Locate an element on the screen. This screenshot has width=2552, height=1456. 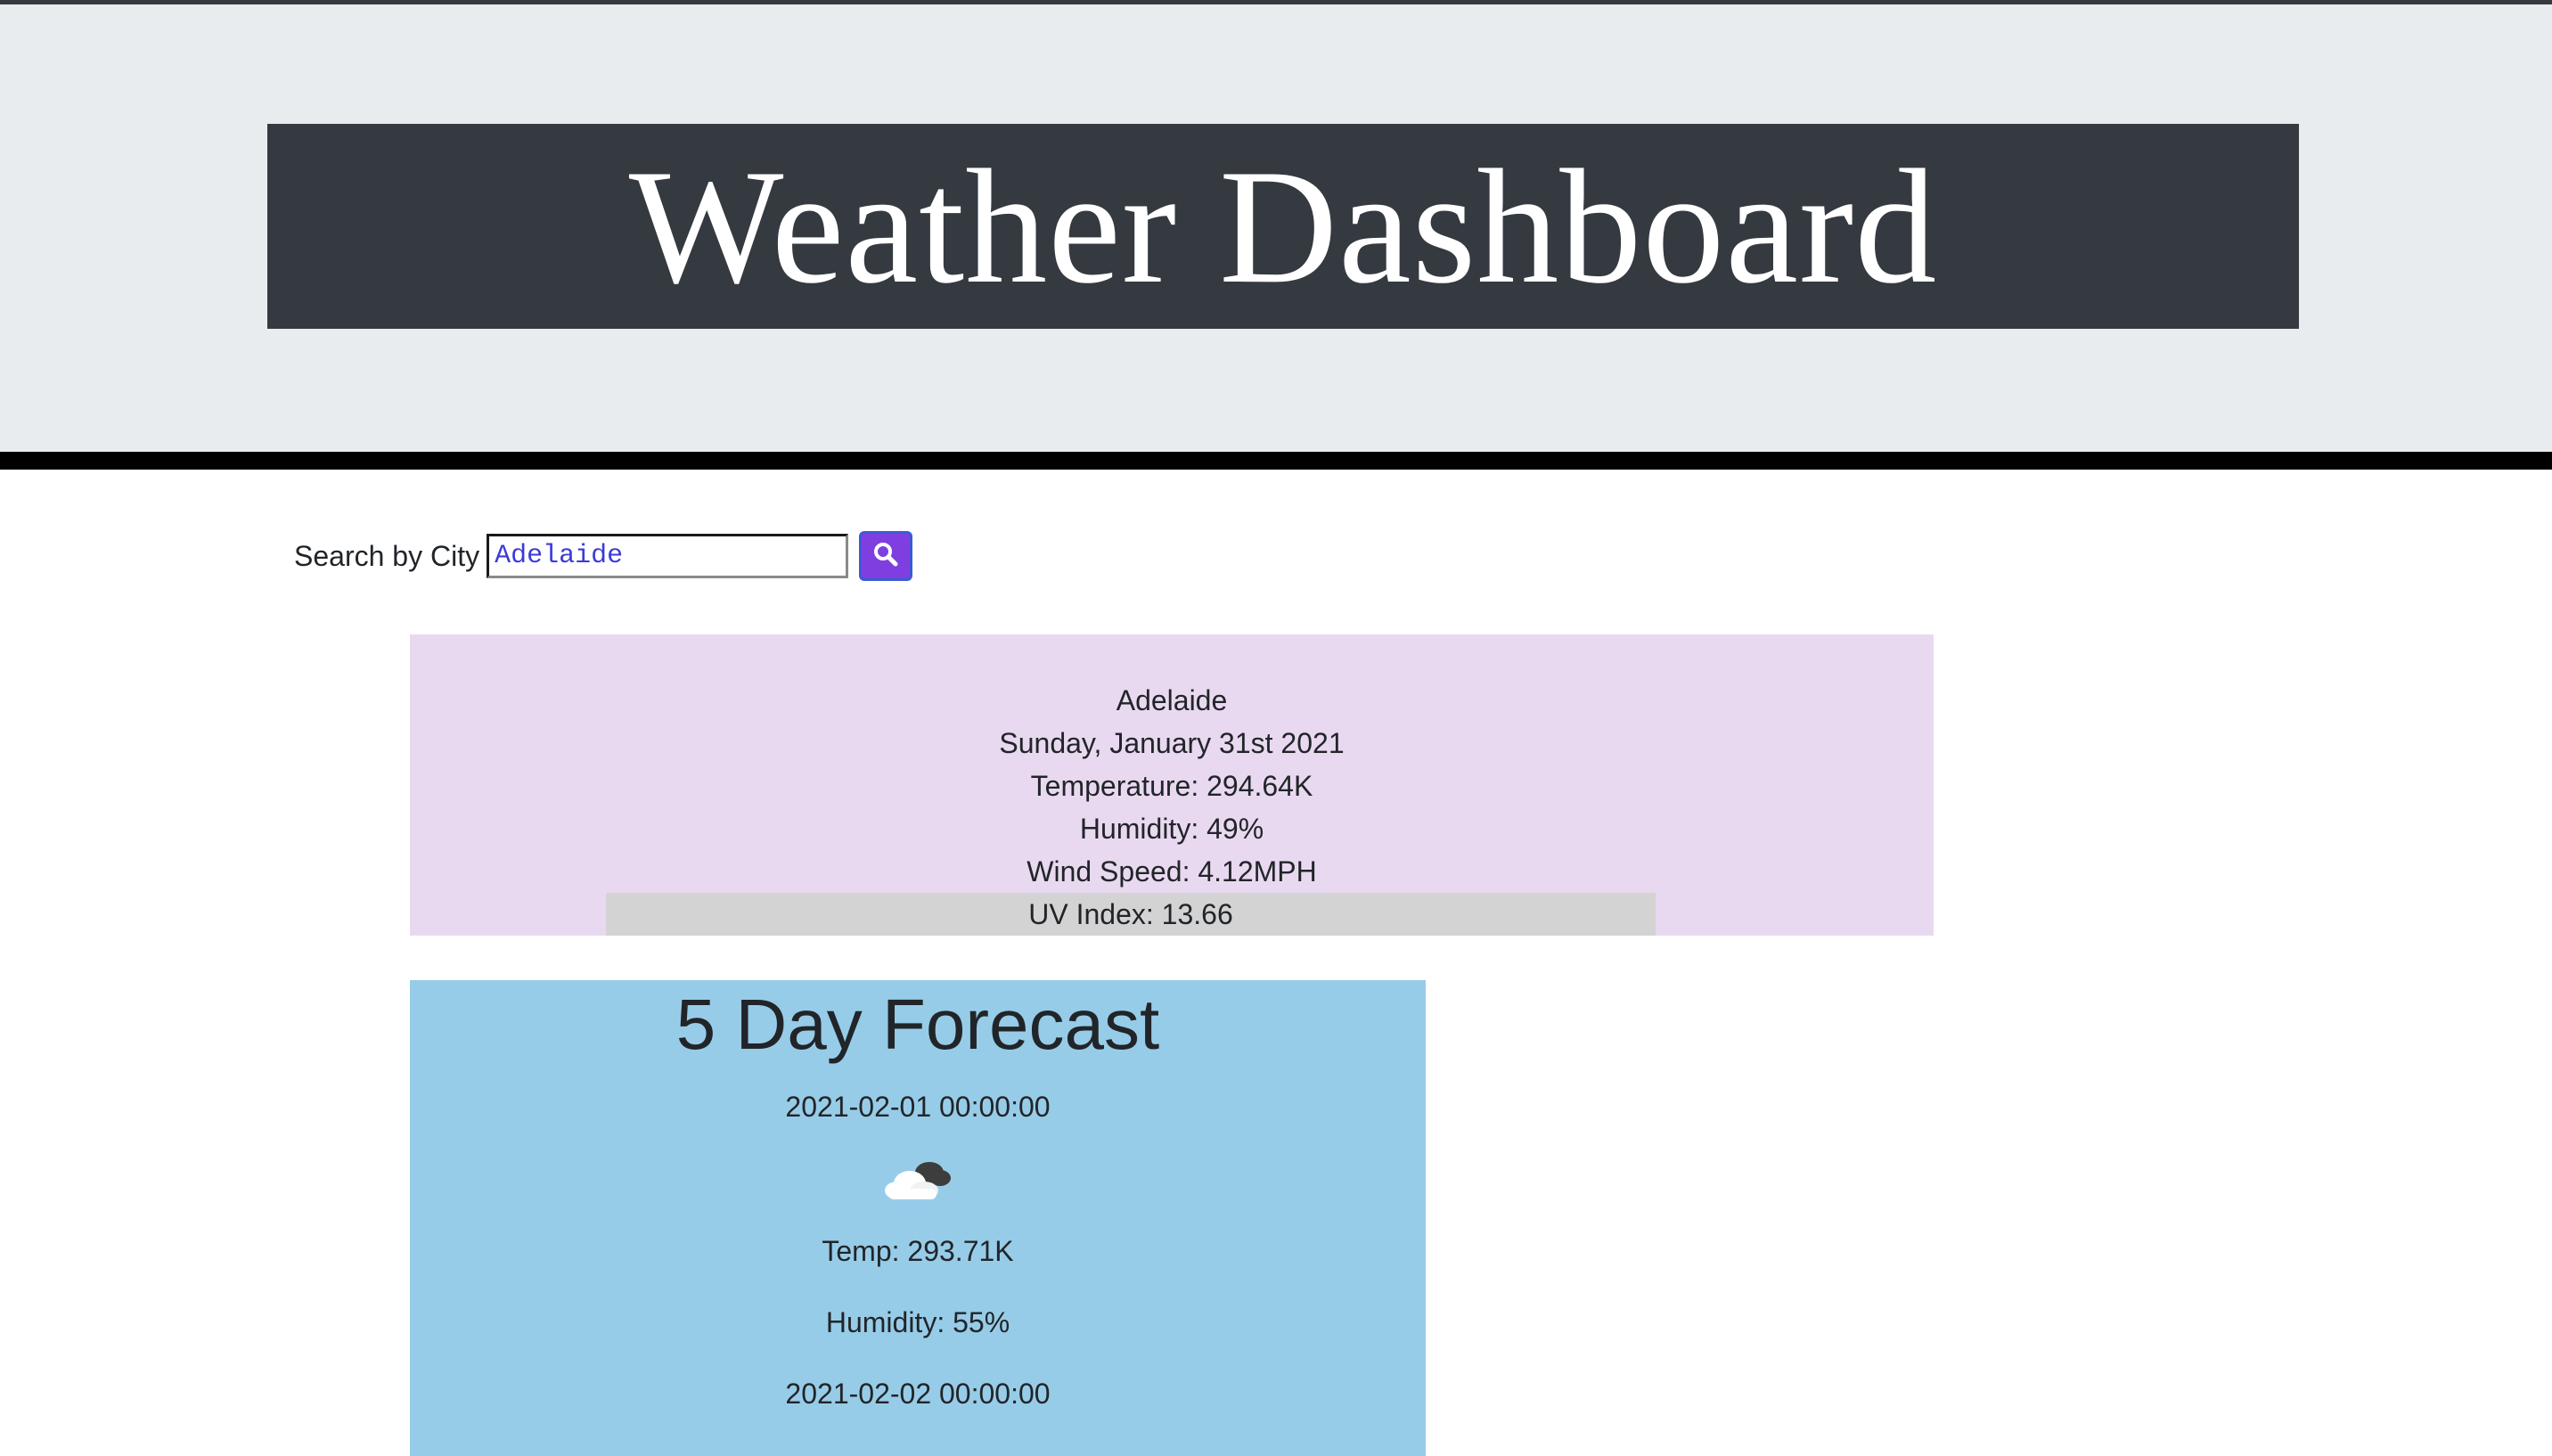
title-banner: Weather Dashboard is located at coordinates (1283, 226).